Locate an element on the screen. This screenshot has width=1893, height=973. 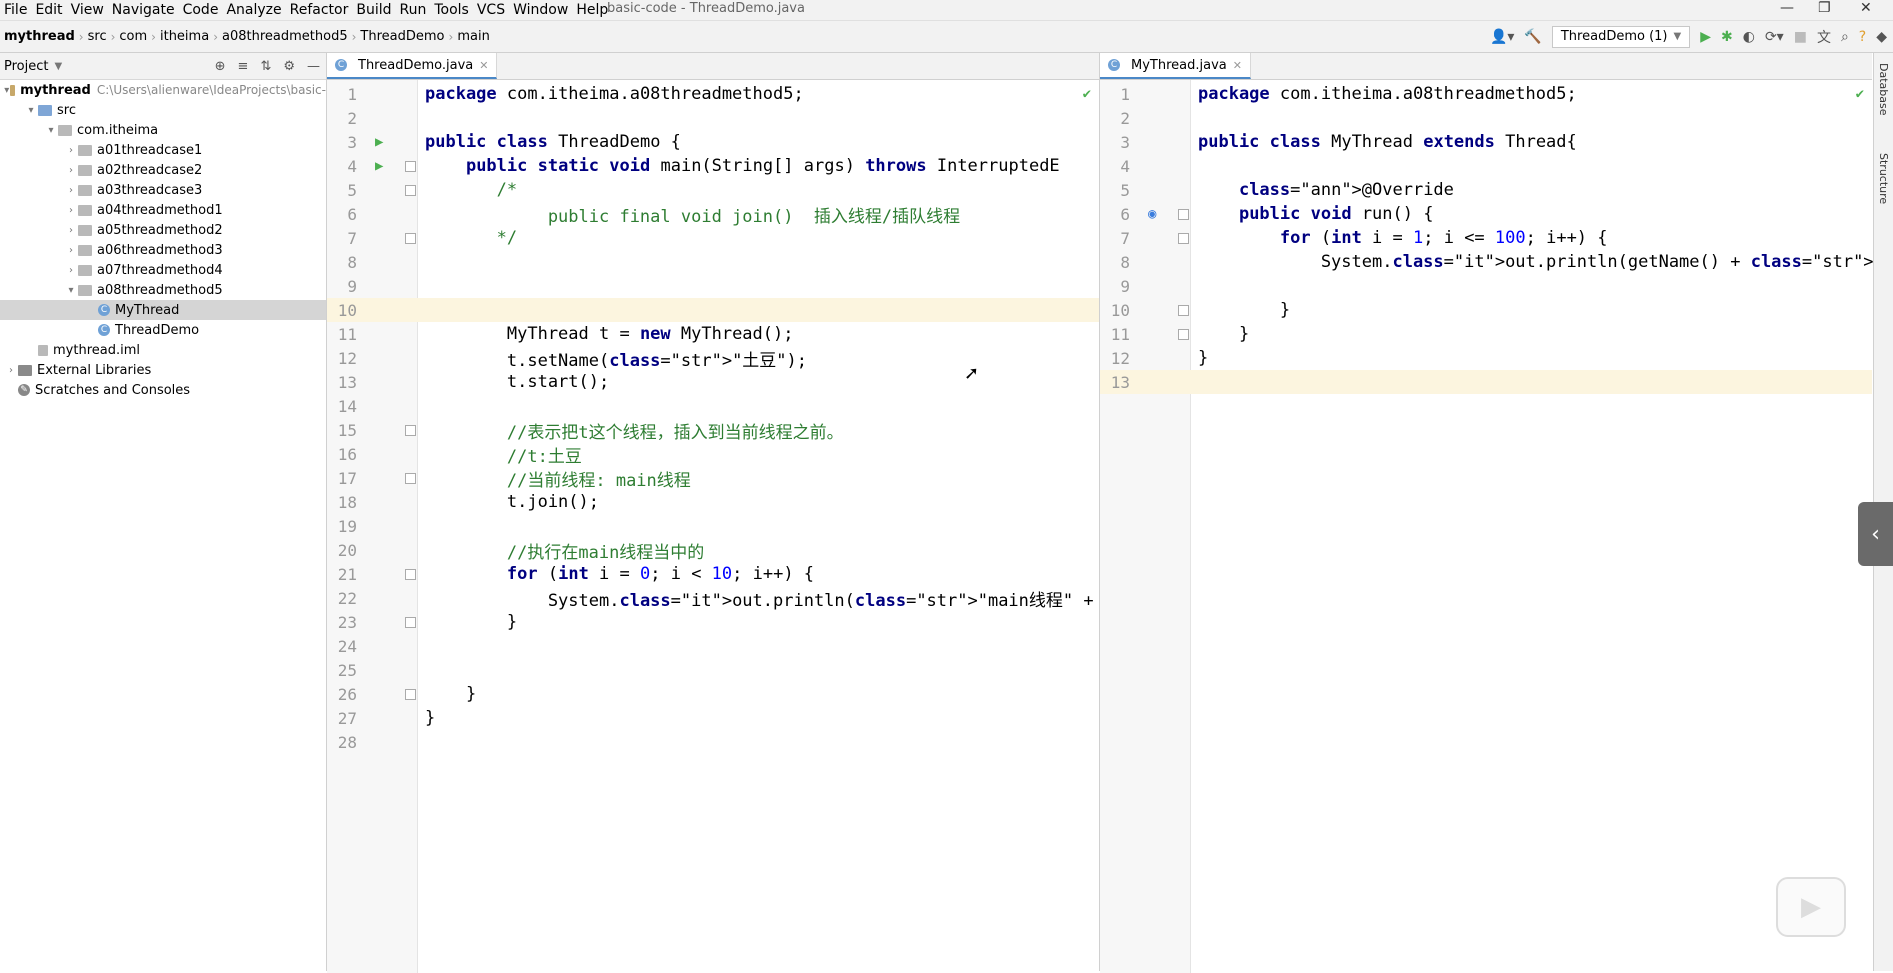
menu-navigate: Navigate is located at coordinates (143, 10).